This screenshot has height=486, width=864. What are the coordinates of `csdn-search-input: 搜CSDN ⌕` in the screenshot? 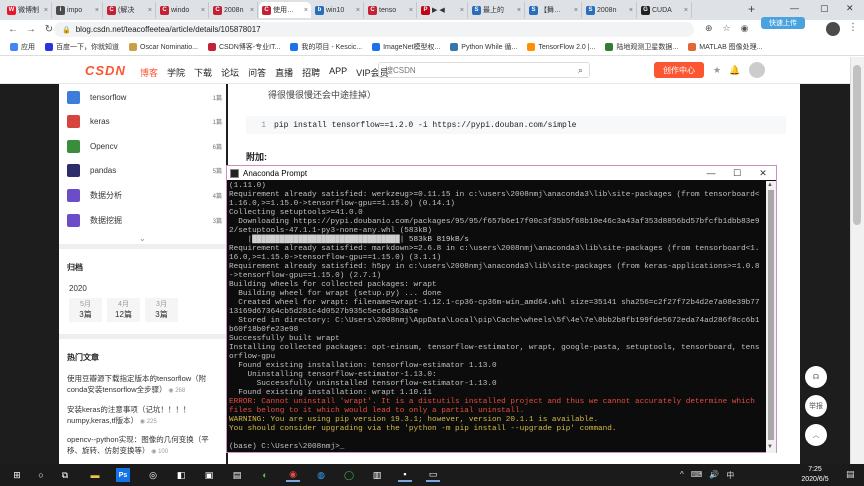 It's located at (484, 70).